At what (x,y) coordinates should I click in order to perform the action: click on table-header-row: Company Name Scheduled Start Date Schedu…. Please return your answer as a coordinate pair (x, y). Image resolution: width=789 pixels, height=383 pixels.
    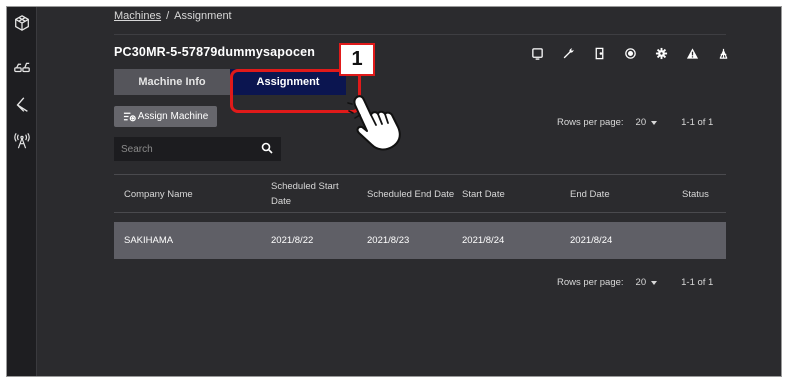
    Looking at the image, I should click on (420, 194).